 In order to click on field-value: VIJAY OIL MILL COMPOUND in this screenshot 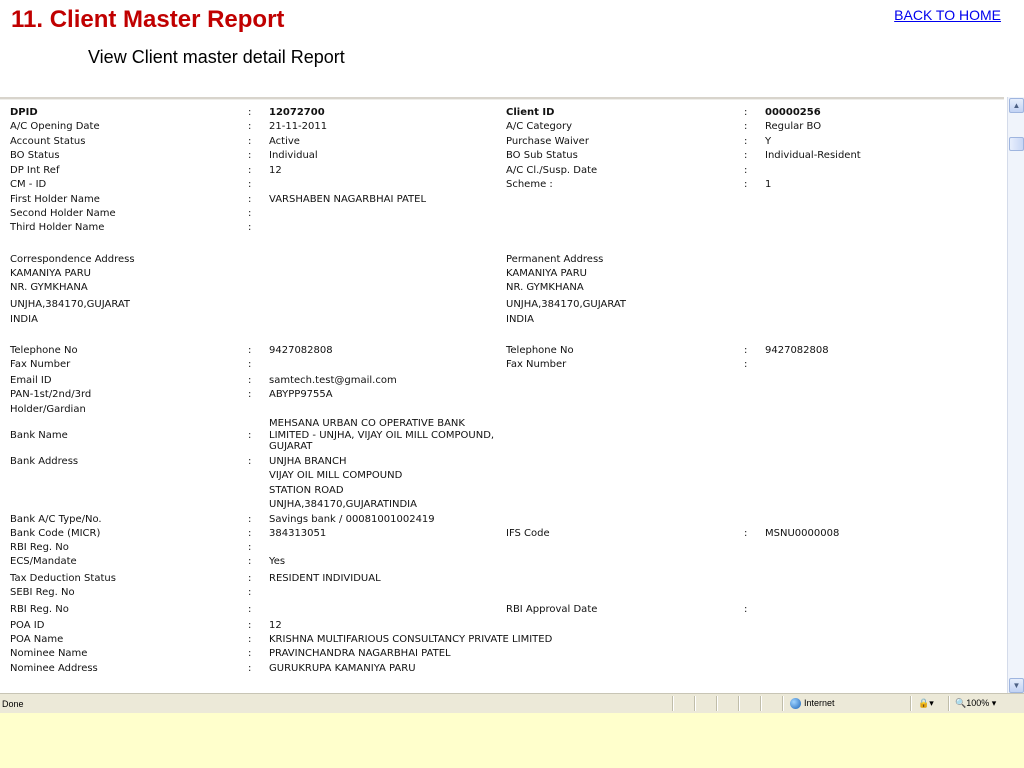, I will do `click(336, 475)`.